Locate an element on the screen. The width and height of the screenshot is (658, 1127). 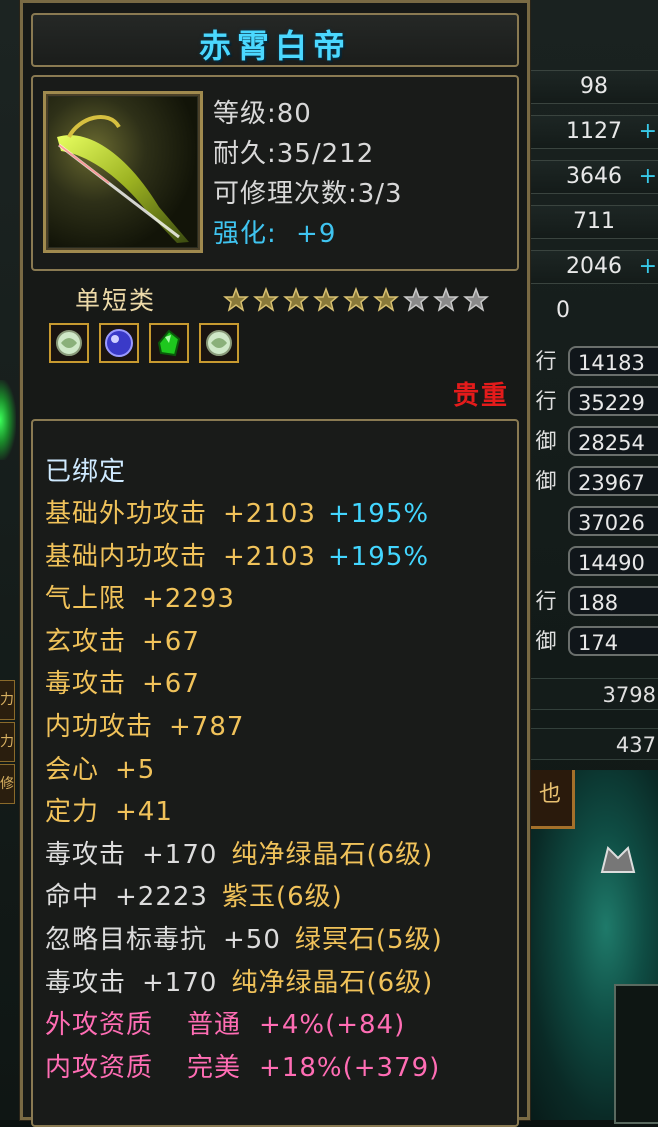
stat-value-4: 711 is located at coordinates (593, 222).